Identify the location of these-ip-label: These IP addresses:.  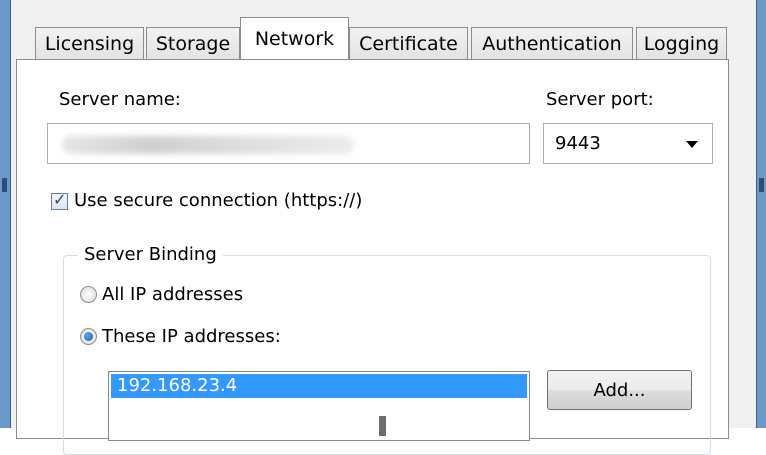
(191, 336).